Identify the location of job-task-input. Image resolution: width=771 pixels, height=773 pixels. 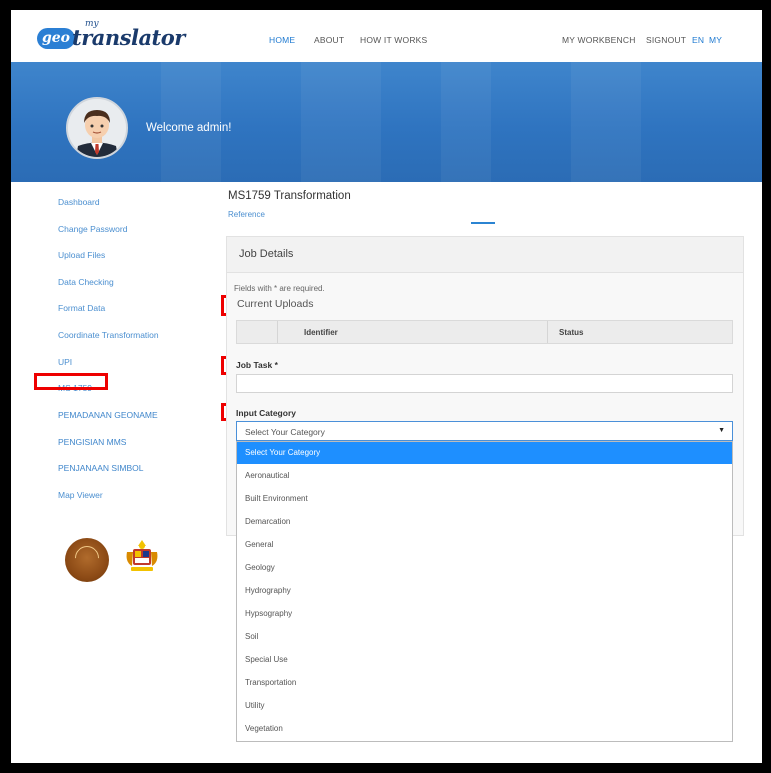
(484, 383).